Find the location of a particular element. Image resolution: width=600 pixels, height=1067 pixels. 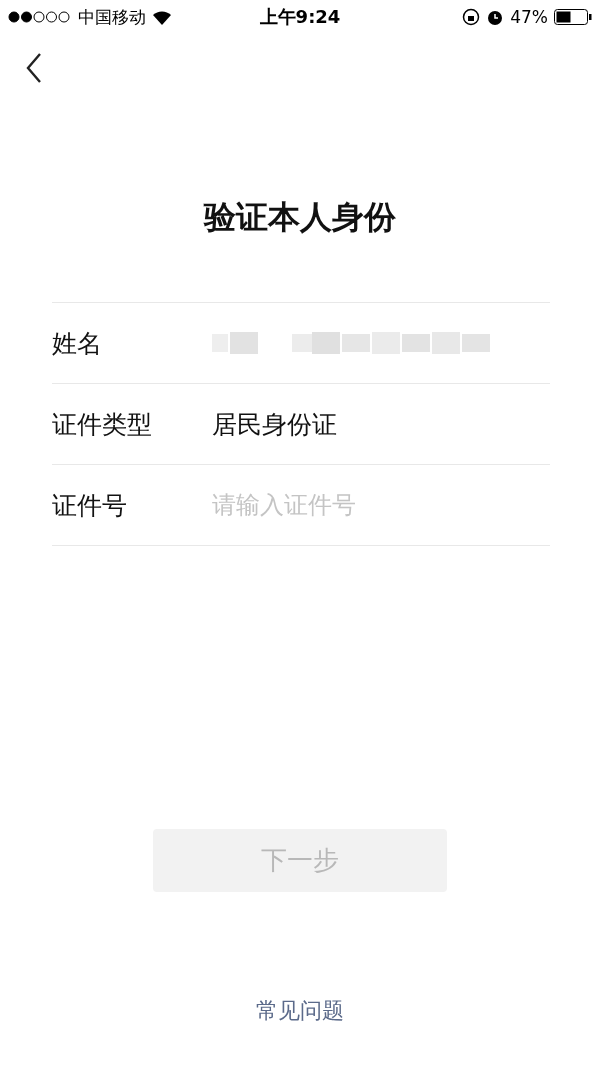

signal-icon is located at coordinates (40, 17).